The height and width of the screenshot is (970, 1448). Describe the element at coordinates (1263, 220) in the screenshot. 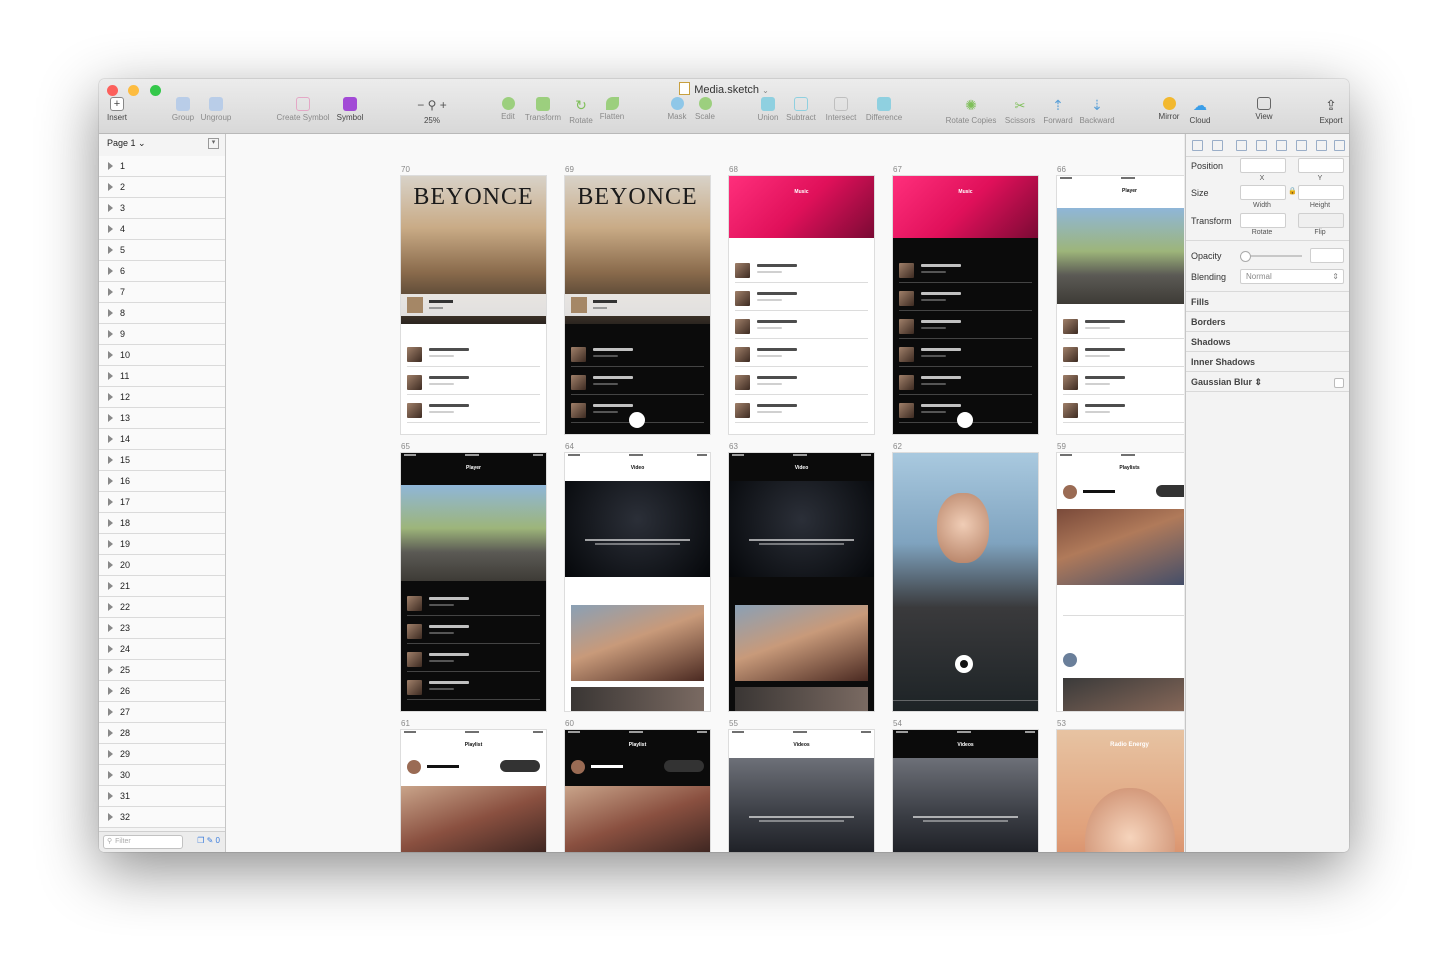

I see `rotate-field` at that location.